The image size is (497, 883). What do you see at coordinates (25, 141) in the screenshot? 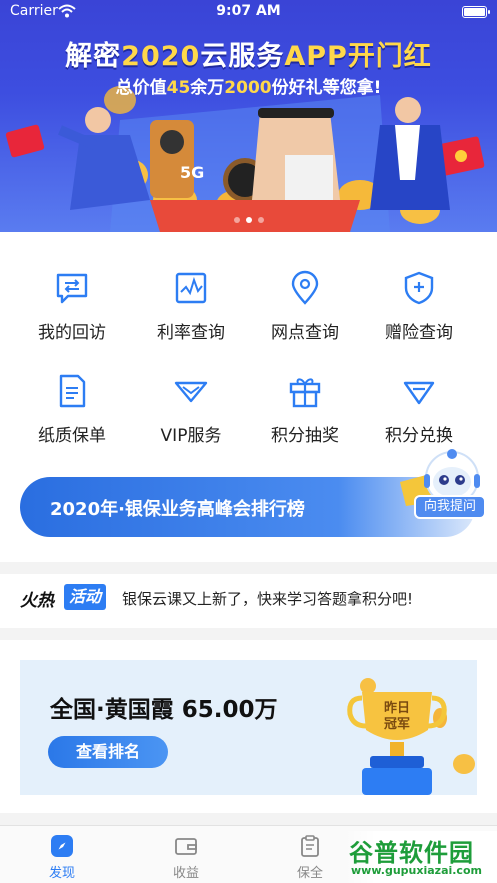
I see `red-envelope-left` at bounding box center [25, 141].